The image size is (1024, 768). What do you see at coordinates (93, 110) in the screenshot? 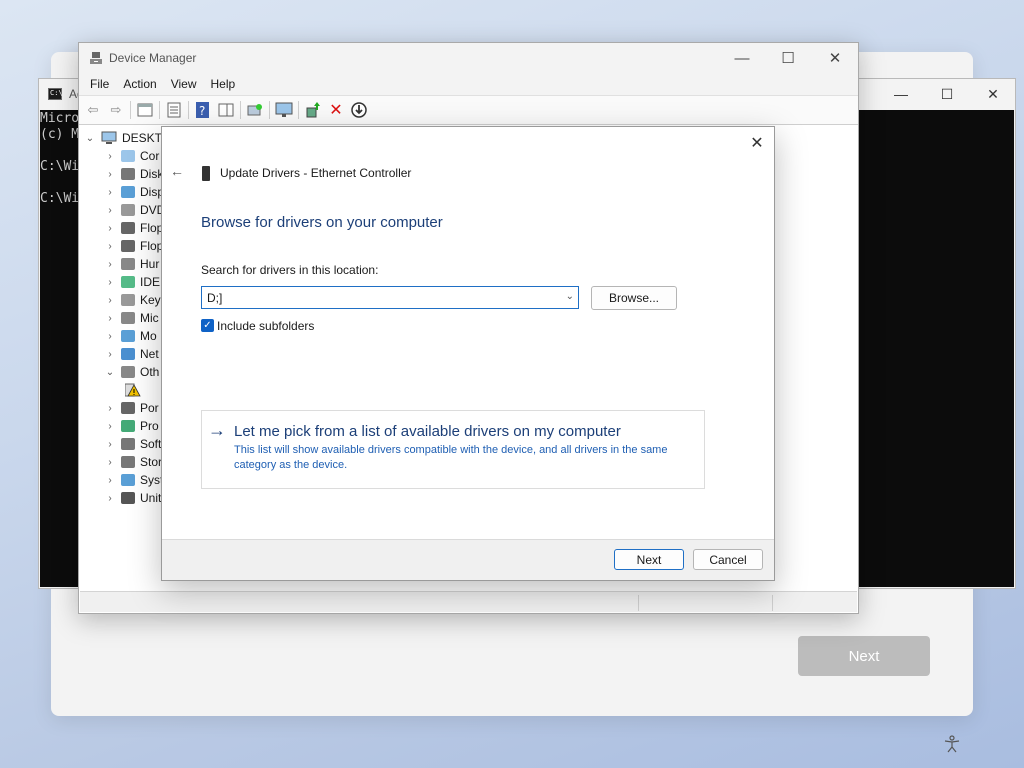
I see `back-icon: ⇦` at bounding box center [93, 110].